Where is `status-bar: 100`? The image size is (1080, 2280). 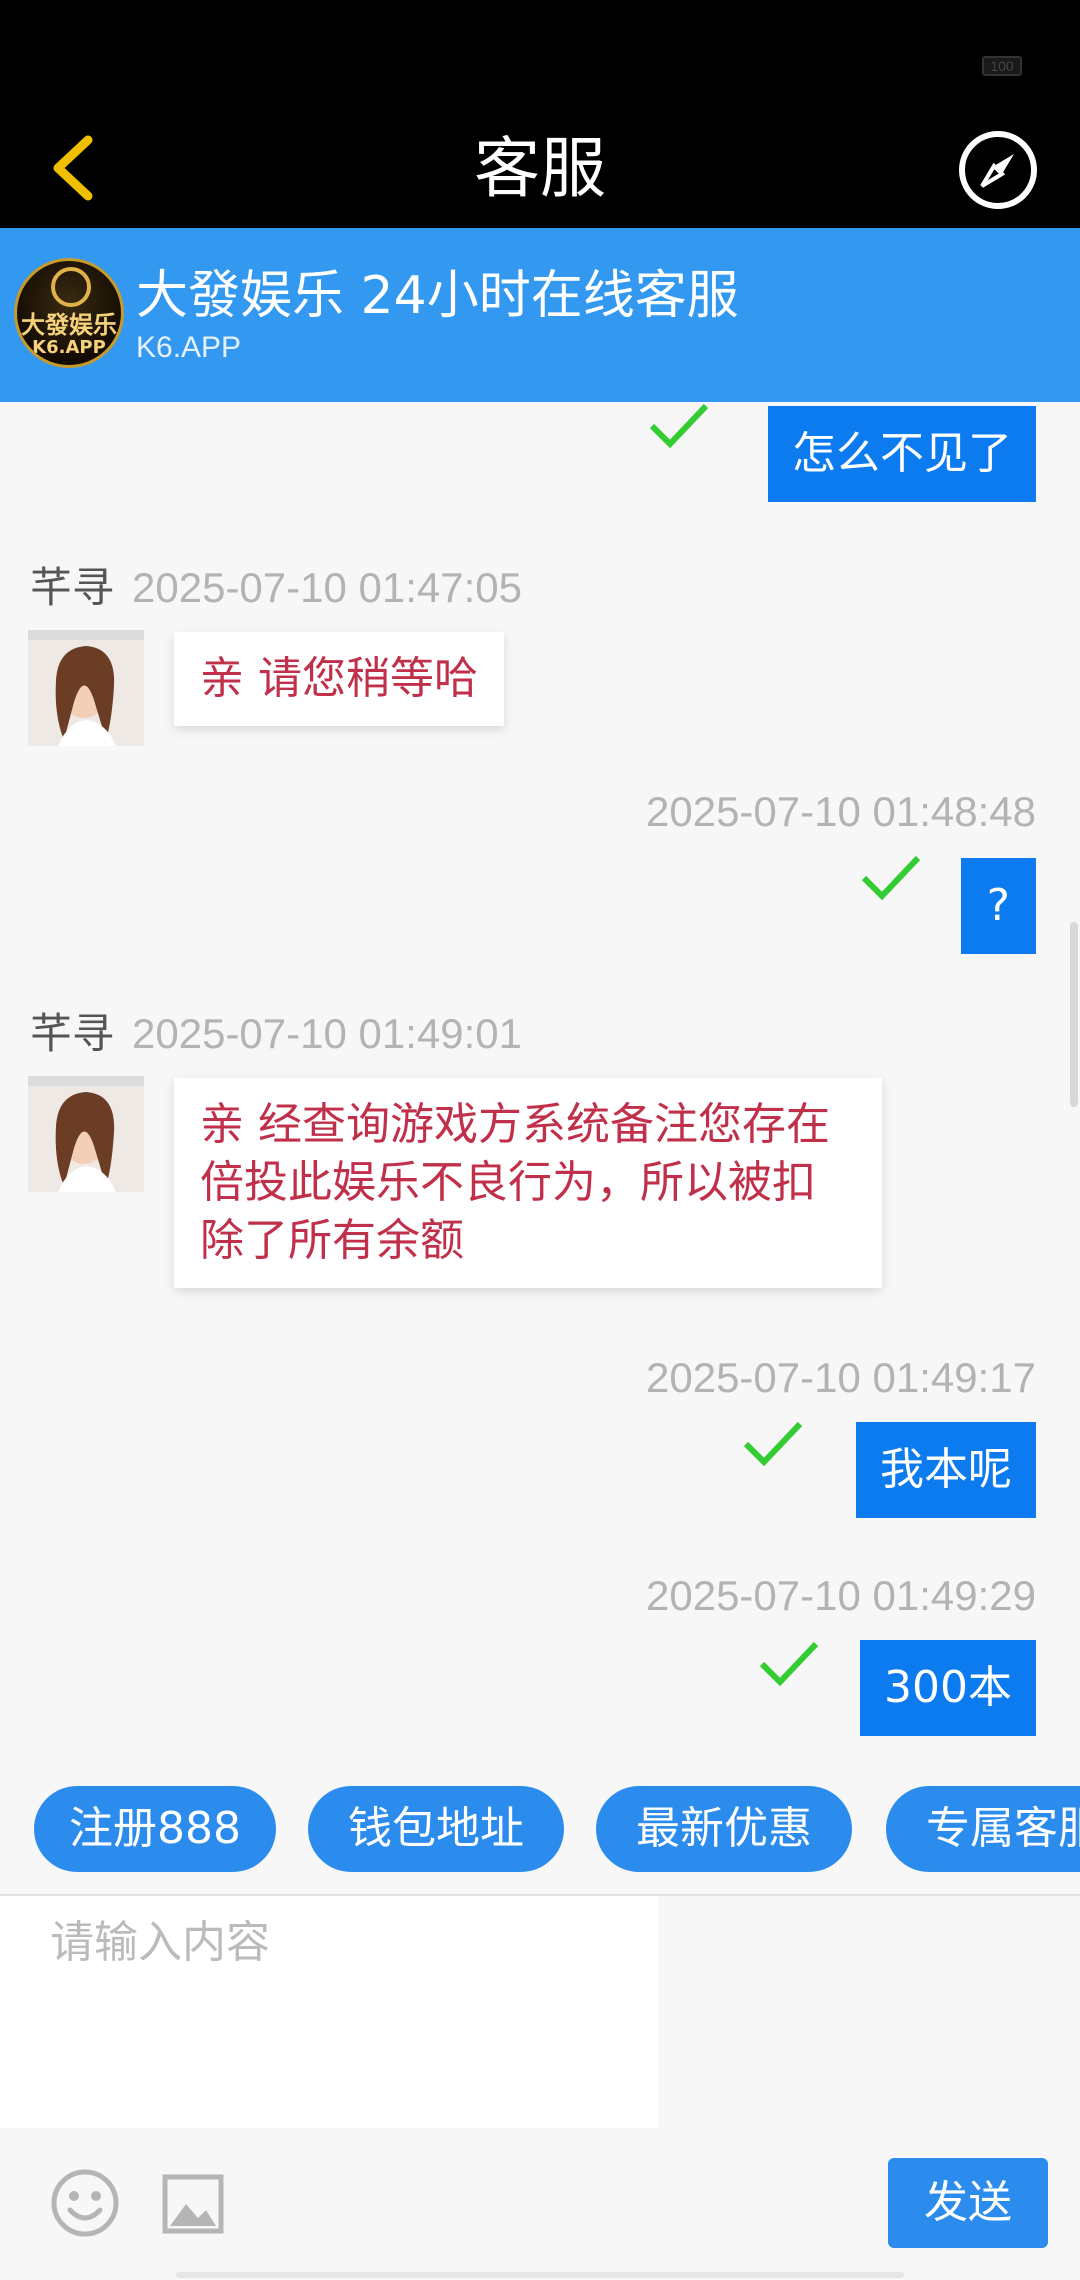 status-bar: 100 is located at coordinates (540, 57).